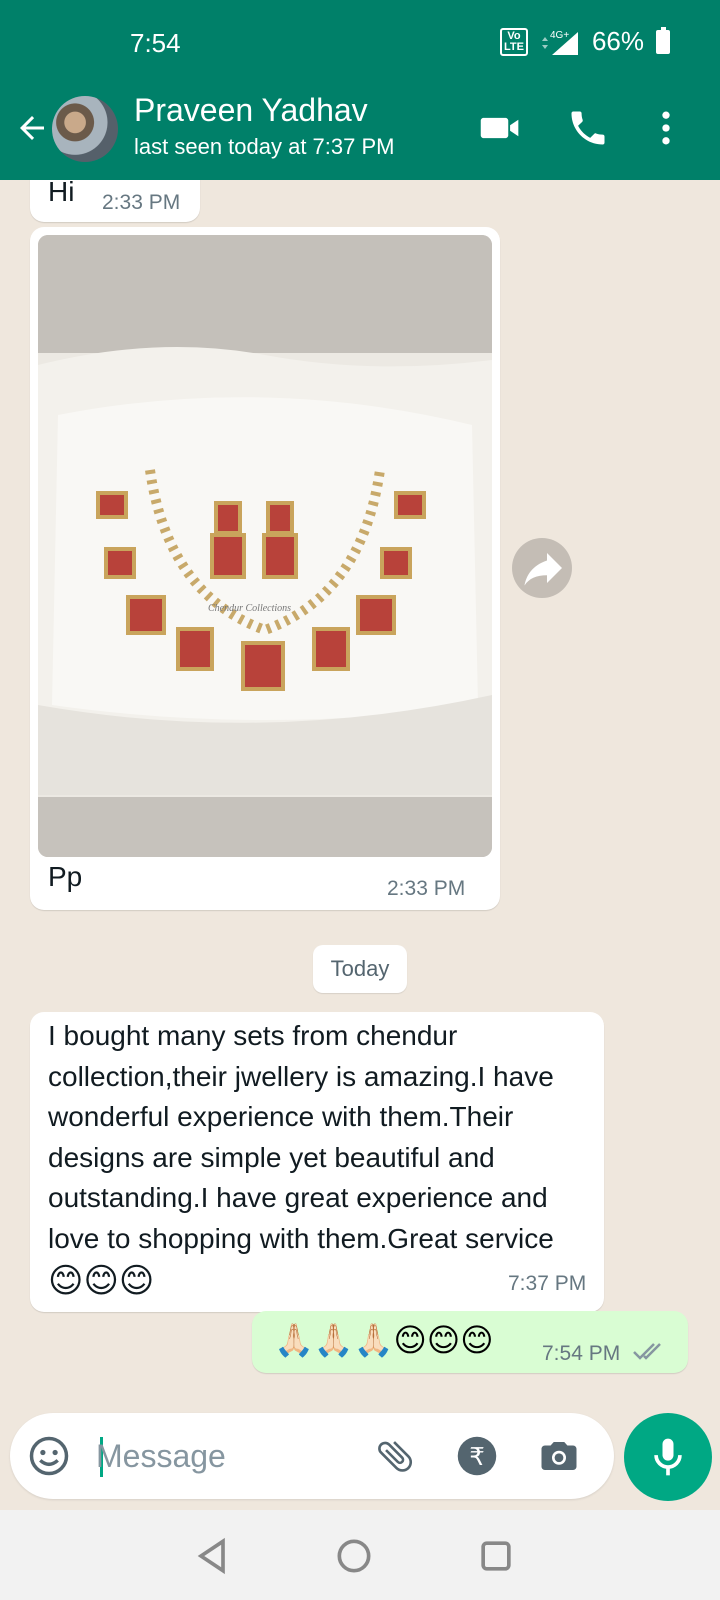 The image size is (720, 1600). Describe the element at coordinates (496, 1556) in the screenshot. I see `nav-recents-icon` at that location.